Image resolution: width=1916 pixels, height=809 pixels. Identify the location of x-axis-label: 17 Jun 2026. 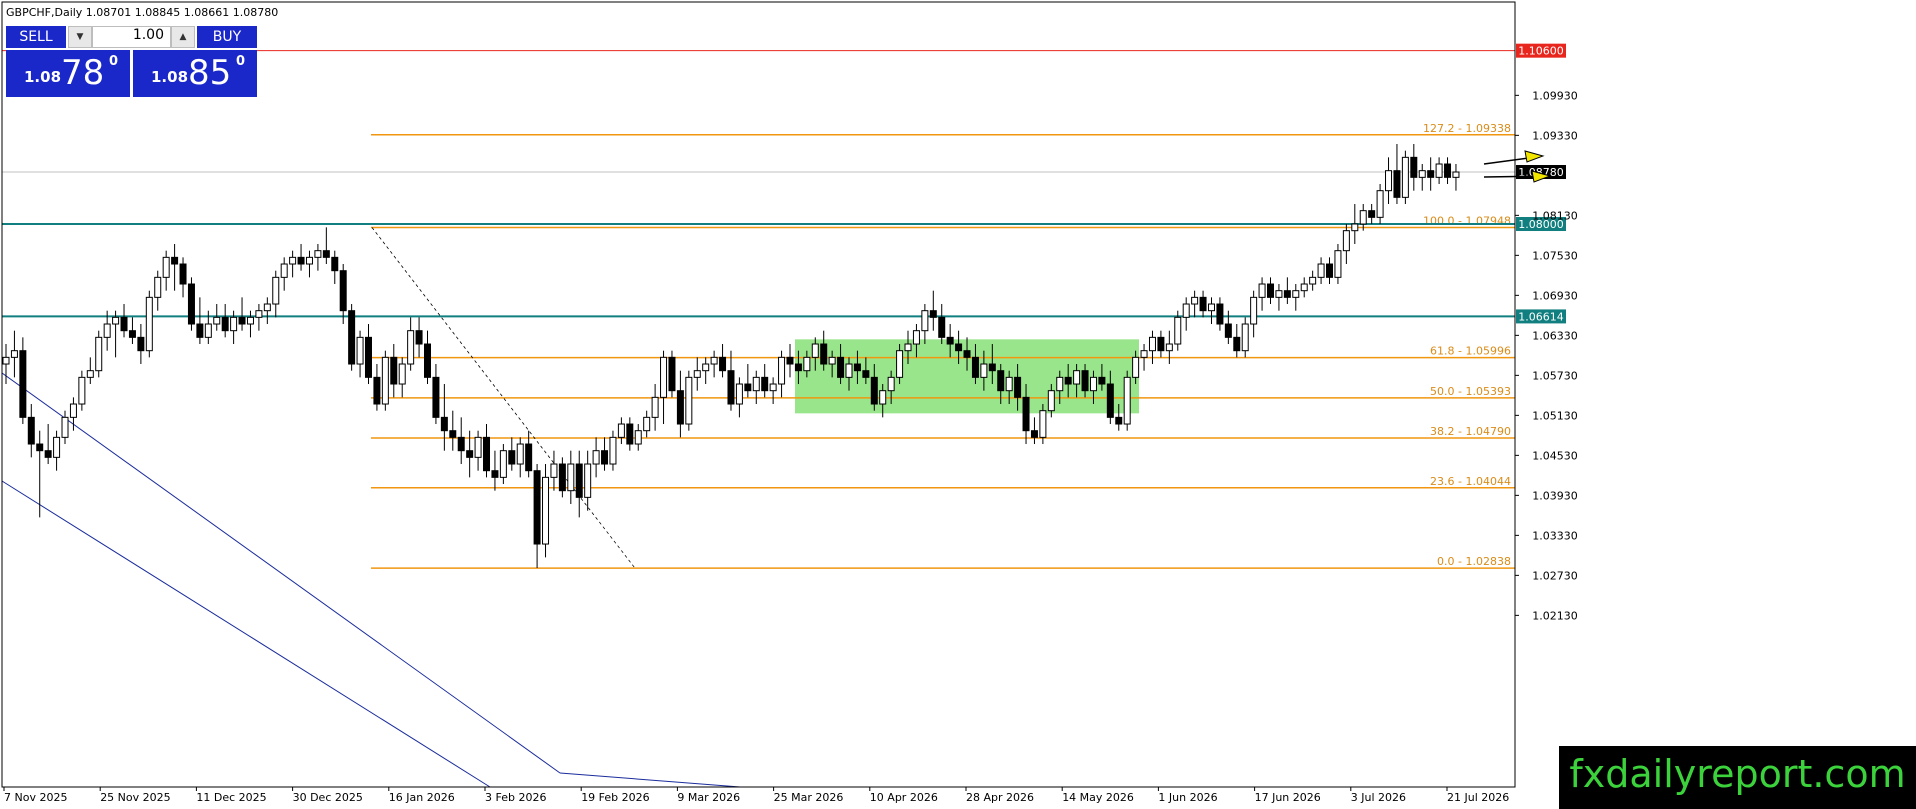
(1288, 797).